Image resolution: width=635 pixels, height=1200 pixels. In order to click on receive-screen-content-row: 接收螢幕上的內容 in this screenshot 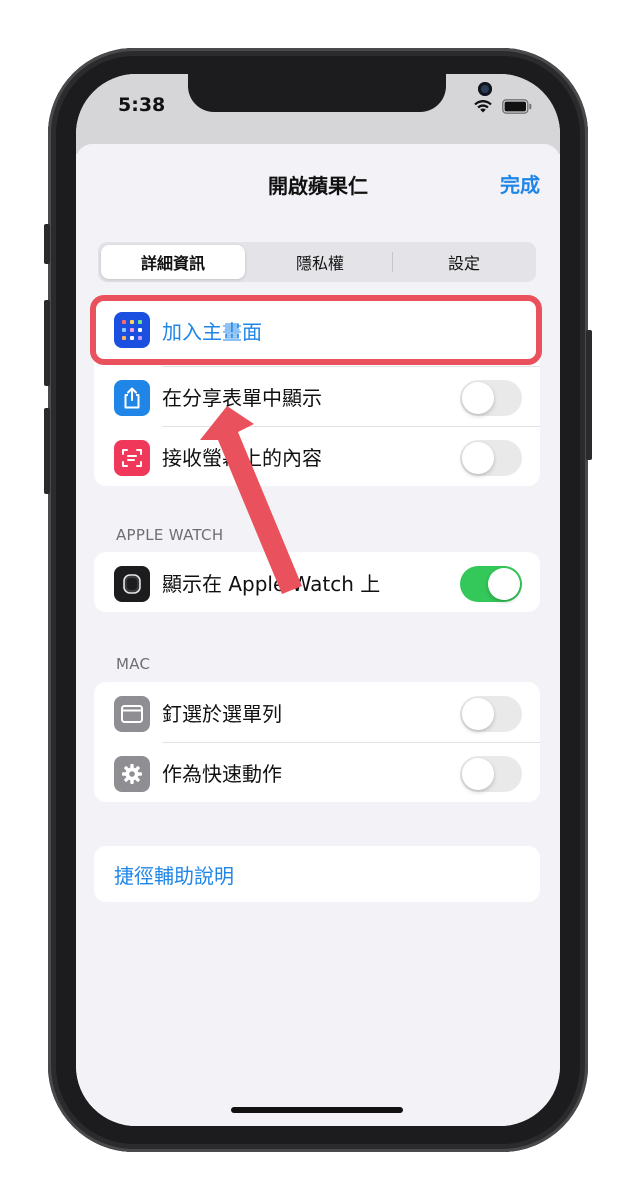, I will do `click(317, 456)`.